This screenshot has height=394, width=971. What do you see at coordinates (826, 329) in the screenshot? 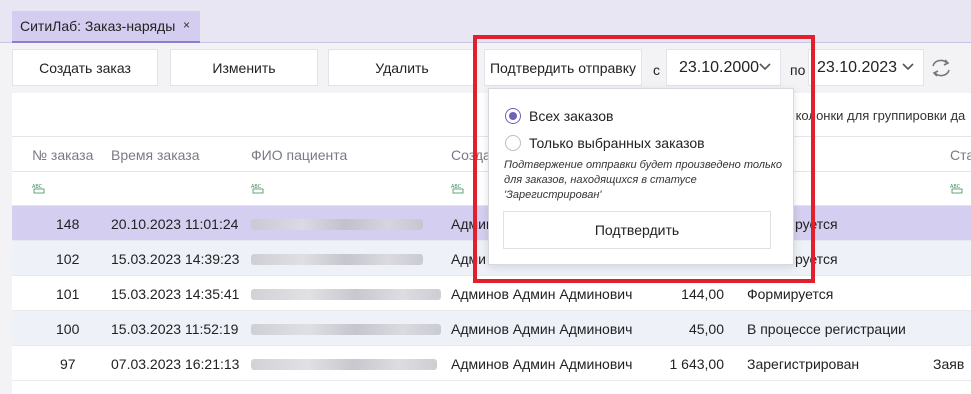
I see `order-status: В процессе регистрации` at bounding box center [826, 329].